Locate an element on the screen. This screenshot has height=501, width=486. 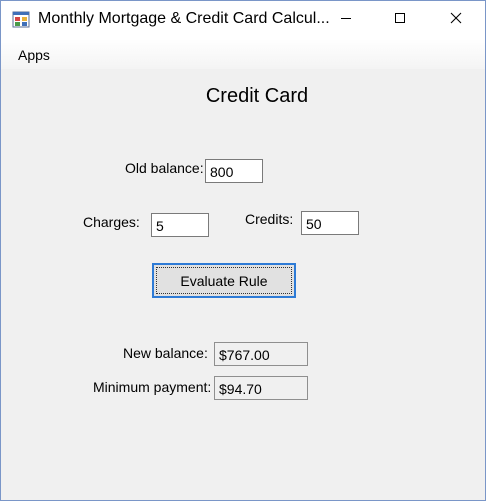
credits-label: Credits: is located at coordinates (269, 219).